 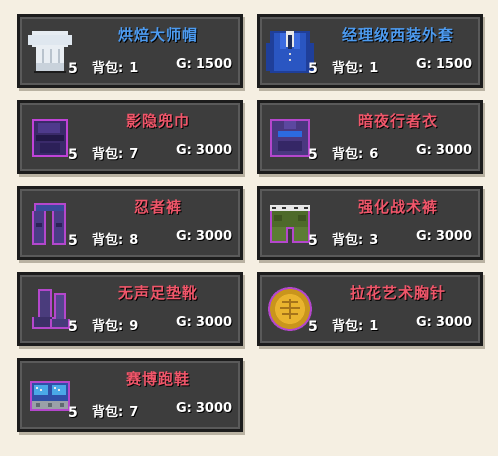 I want to click on item-name: 无声足垫靴, so click(x=157, y=293).